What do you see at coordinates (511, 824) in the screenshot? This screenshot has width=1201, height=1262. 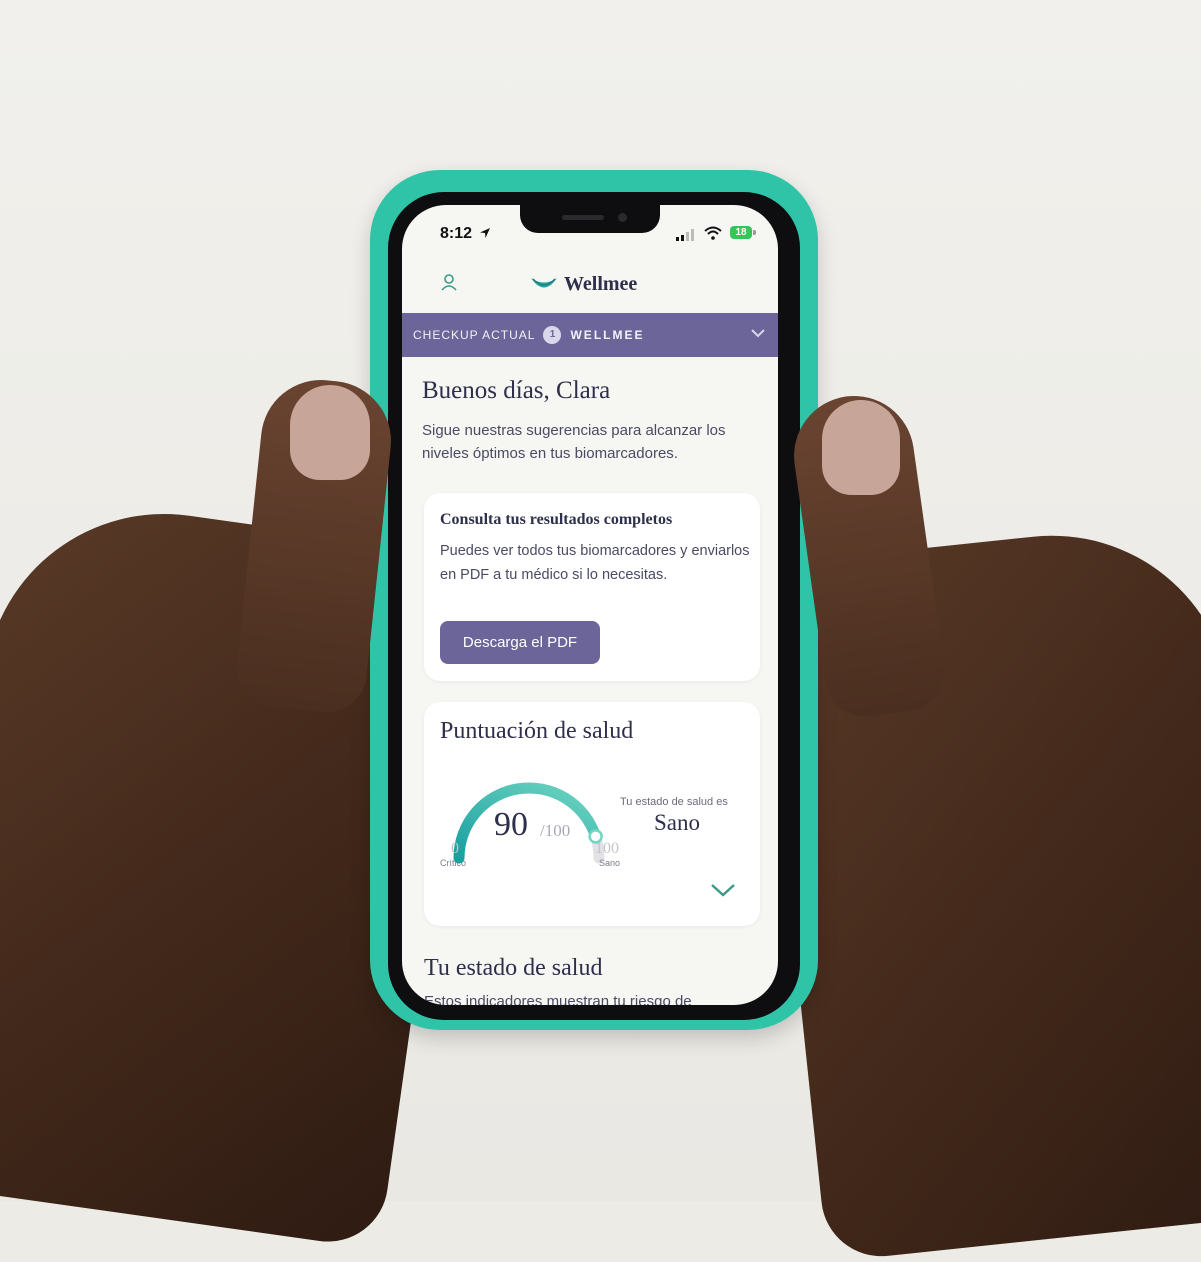 I see `health-score-value: 90` at bounding box center [511, 824].